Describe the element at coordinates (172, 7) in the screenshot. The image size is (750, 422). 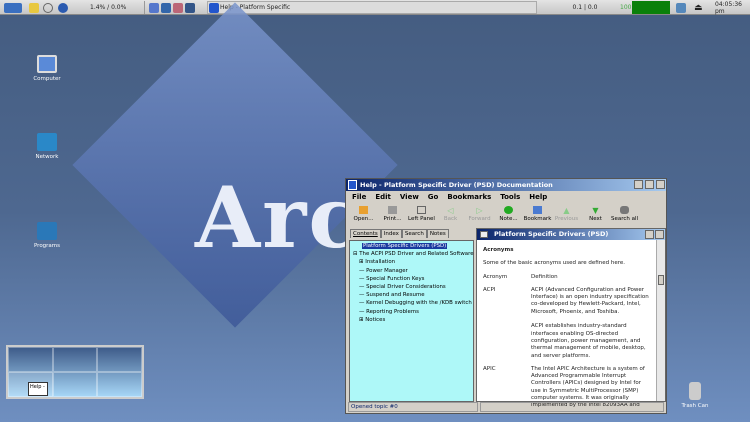
I see `quicklaunch` at that location.